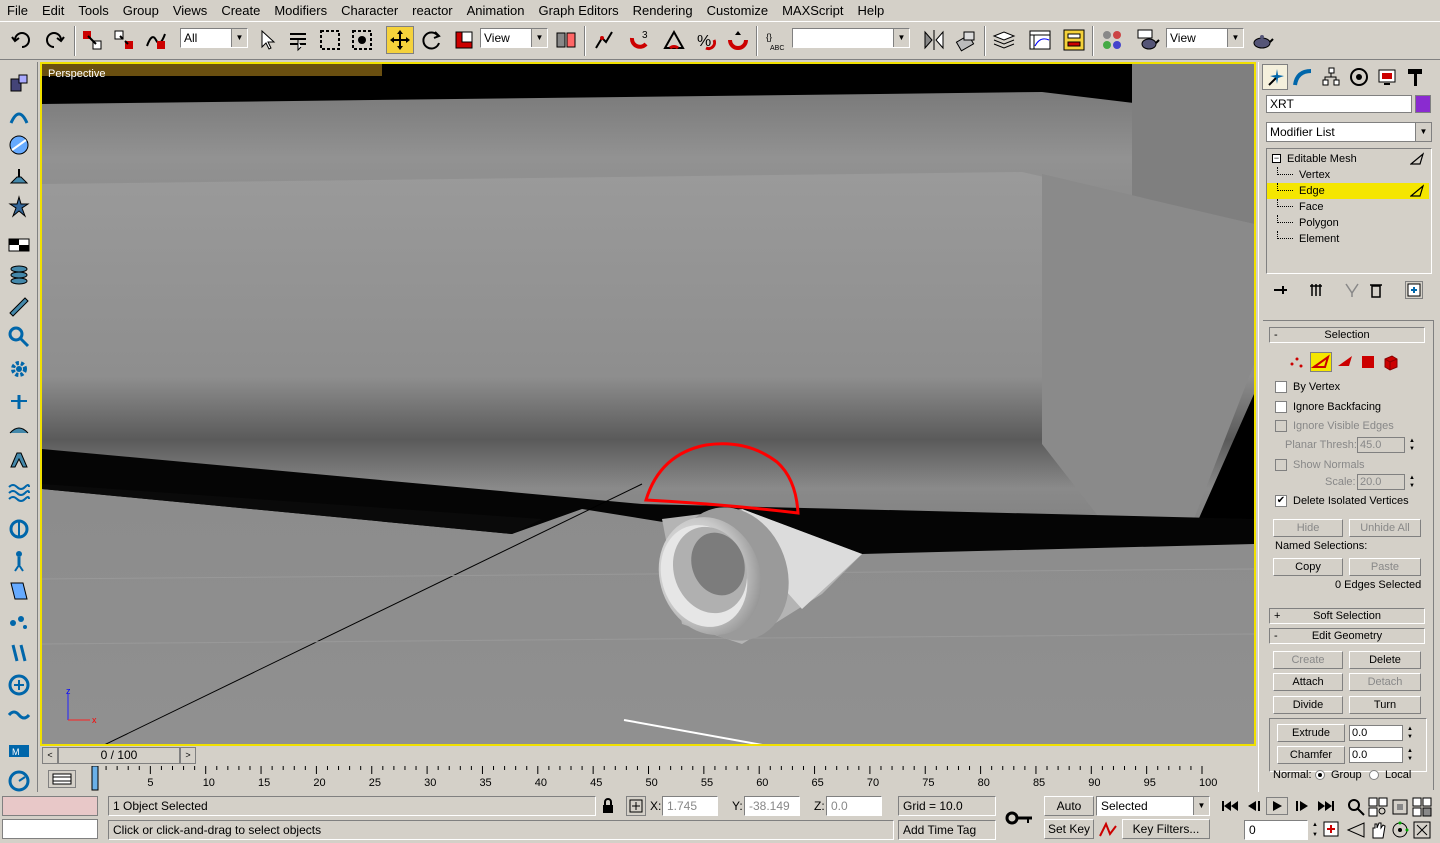 This screenshot has width=1440, height=843. I want to click on tab-dynamics, so click(19, 781).